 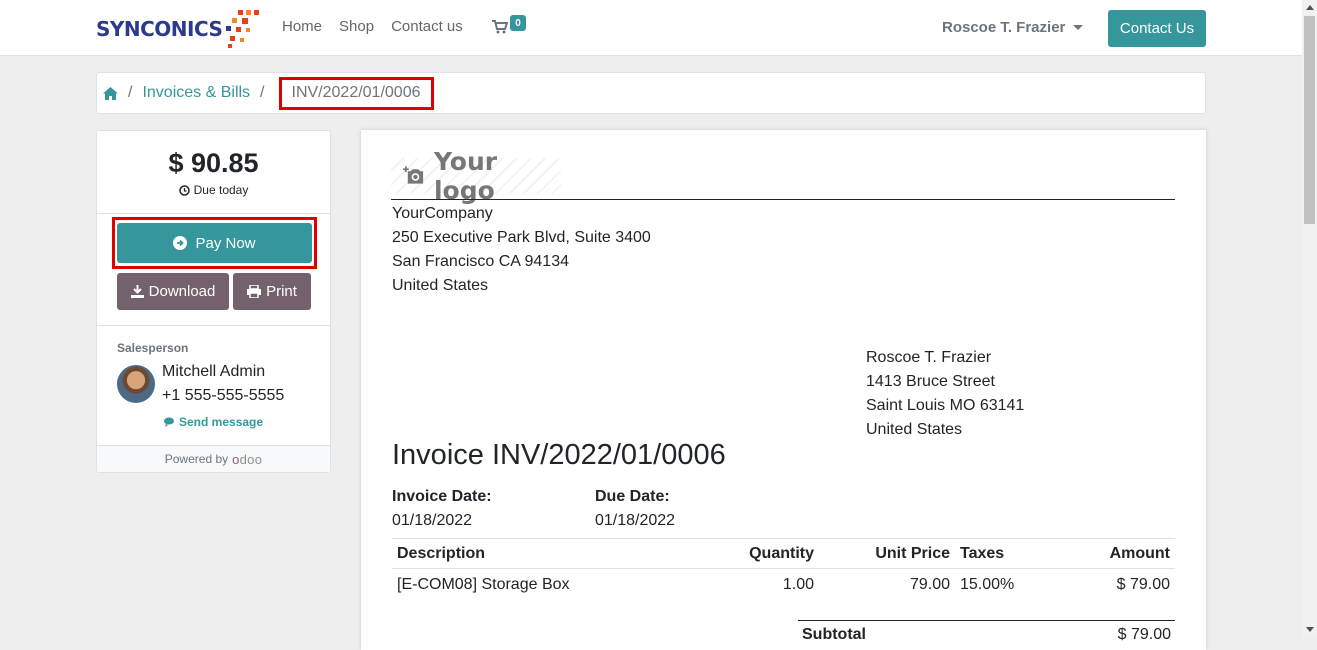 What do you see at coordinates (169, 422) in the screenshot?
I see `comments-icon` at bounding box center [169, 422].